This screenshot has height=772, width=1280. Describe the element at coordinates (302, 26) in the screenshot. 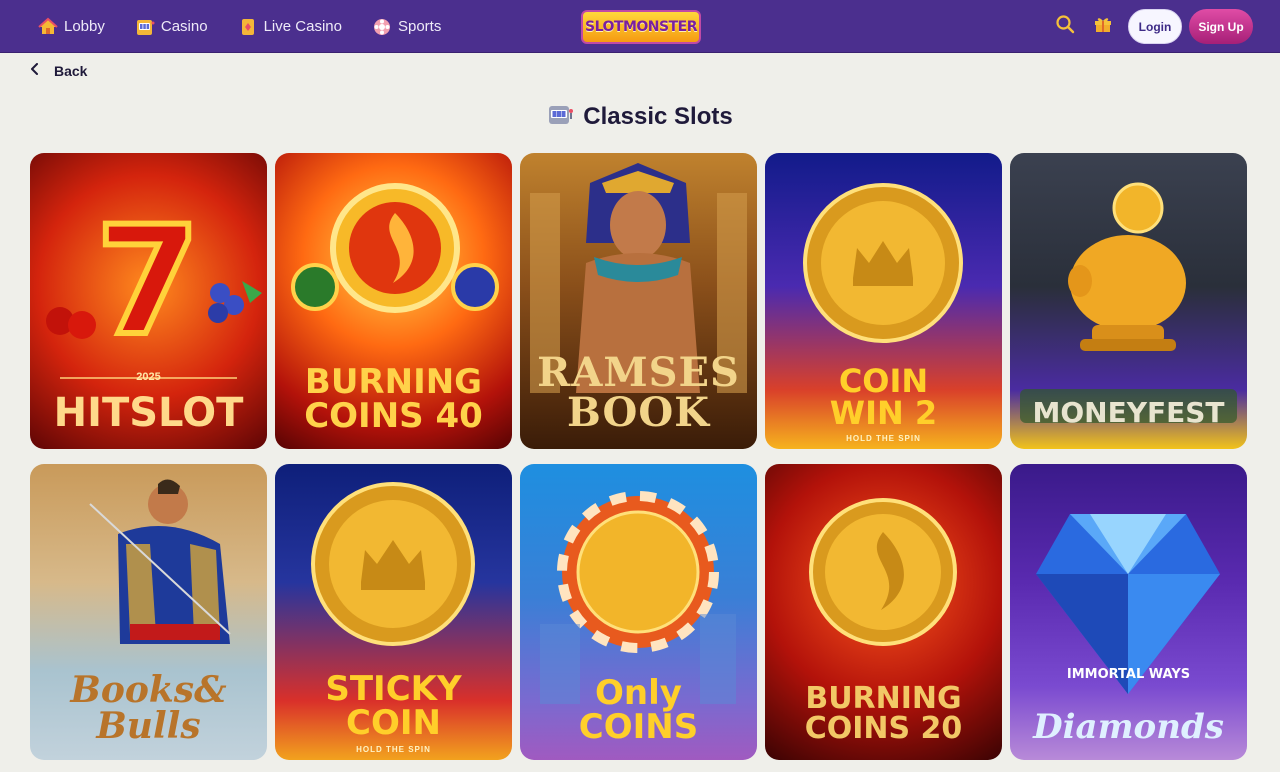

I see `nav-live-casino-label: Live Casino` at that location.